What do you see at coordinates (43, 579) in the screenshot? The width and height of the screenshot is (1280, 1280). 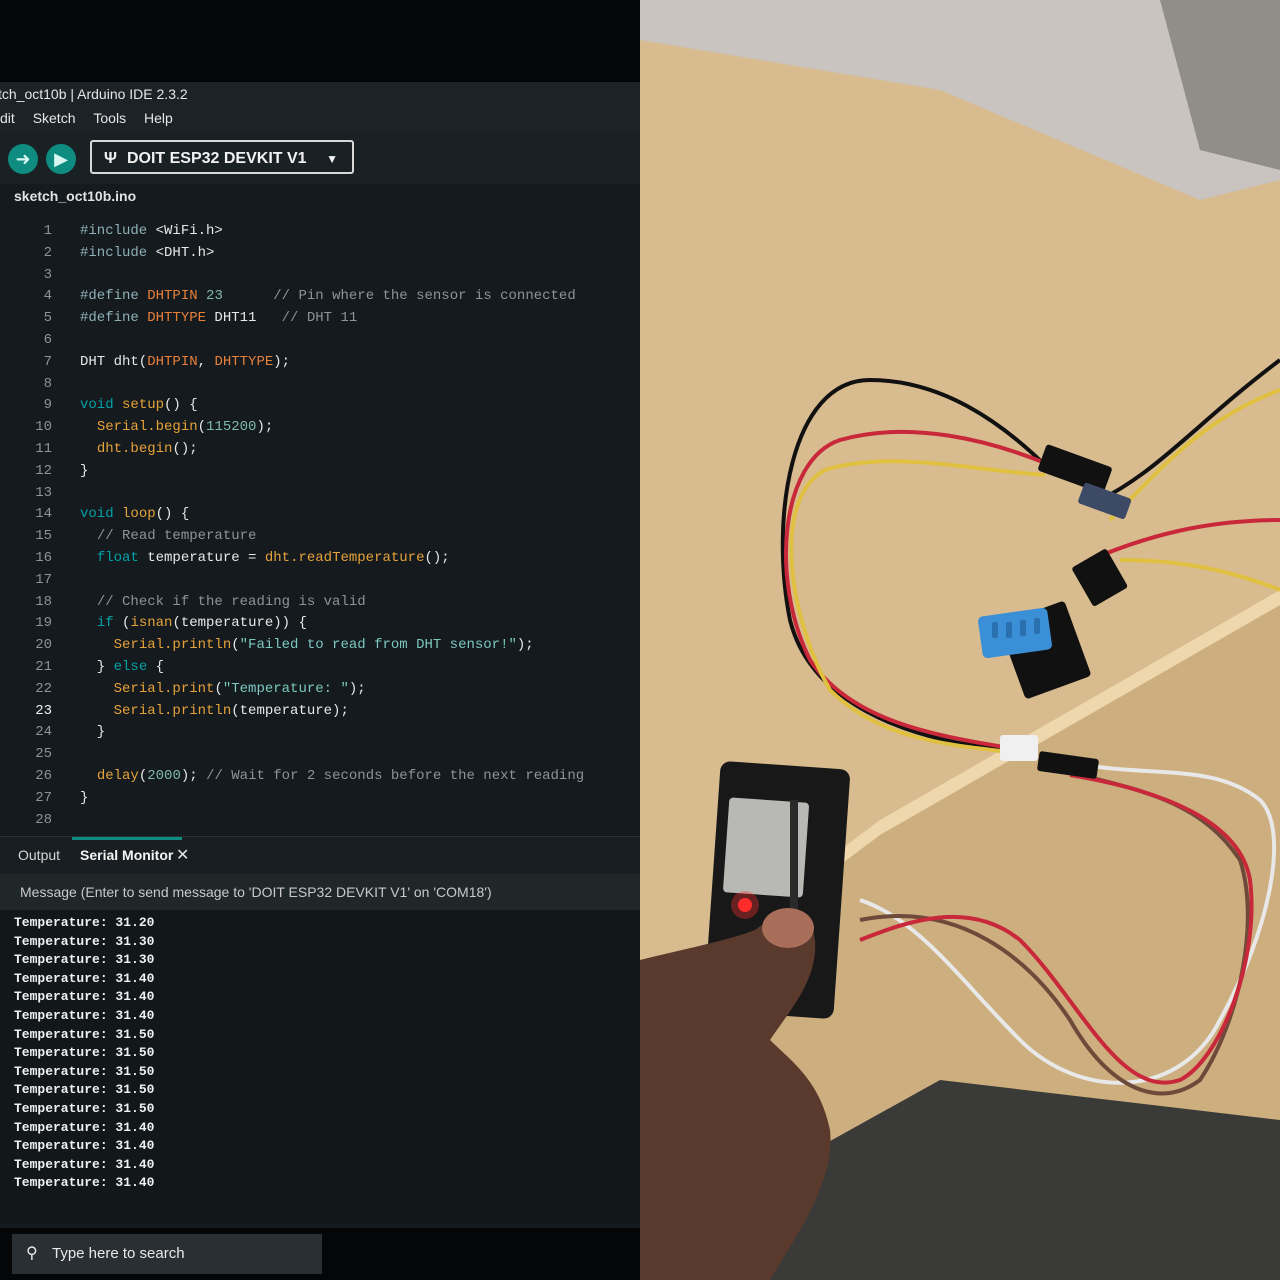 I see `line-number: 17` at bounding box center [43, 579].